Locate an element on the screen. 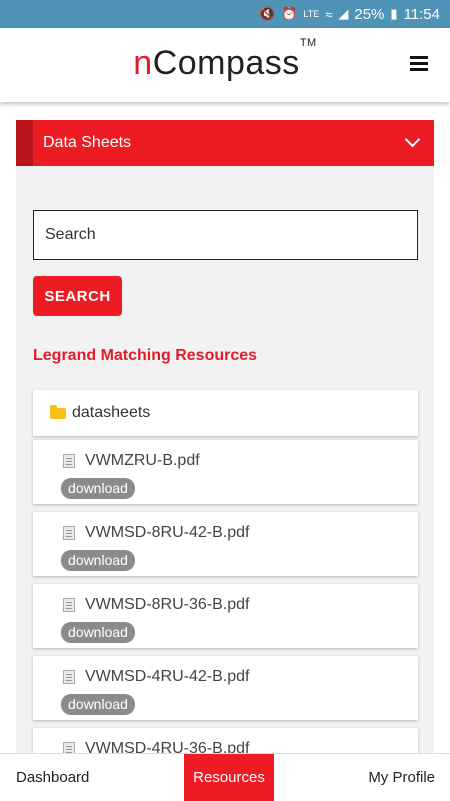  folder-icon is located at coordinates (58, 411).